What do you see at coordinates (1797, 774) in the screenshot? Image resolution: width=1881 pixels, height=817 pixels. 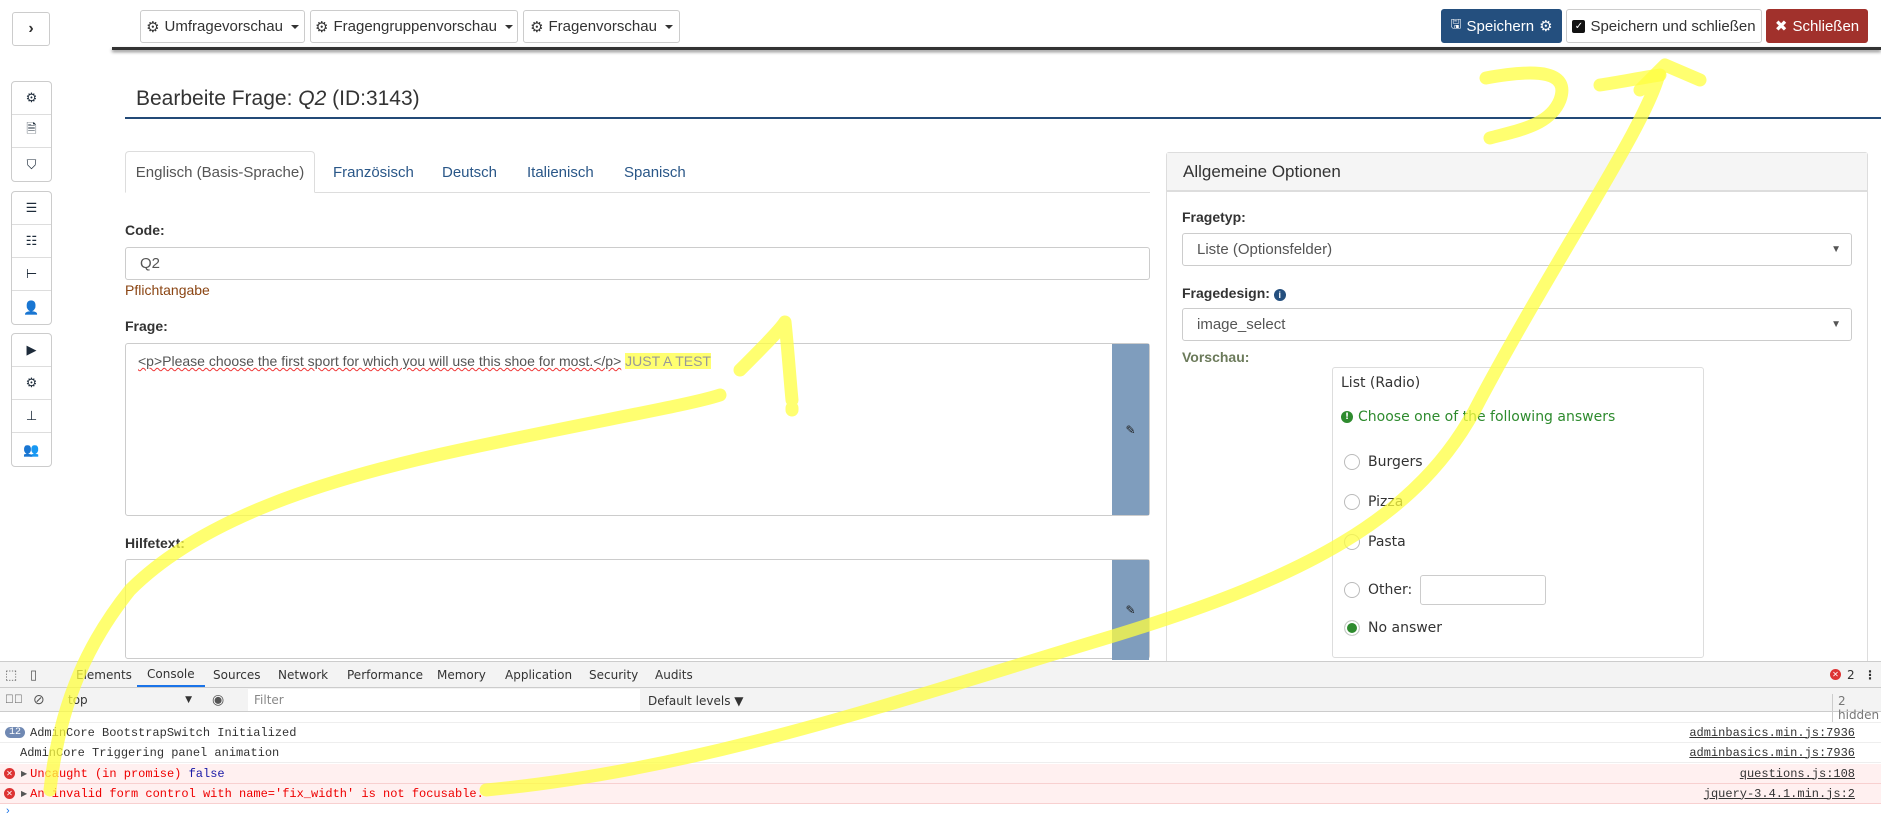 I see `log-source-link: questions.js:108` at bounding box center [1797, 774].